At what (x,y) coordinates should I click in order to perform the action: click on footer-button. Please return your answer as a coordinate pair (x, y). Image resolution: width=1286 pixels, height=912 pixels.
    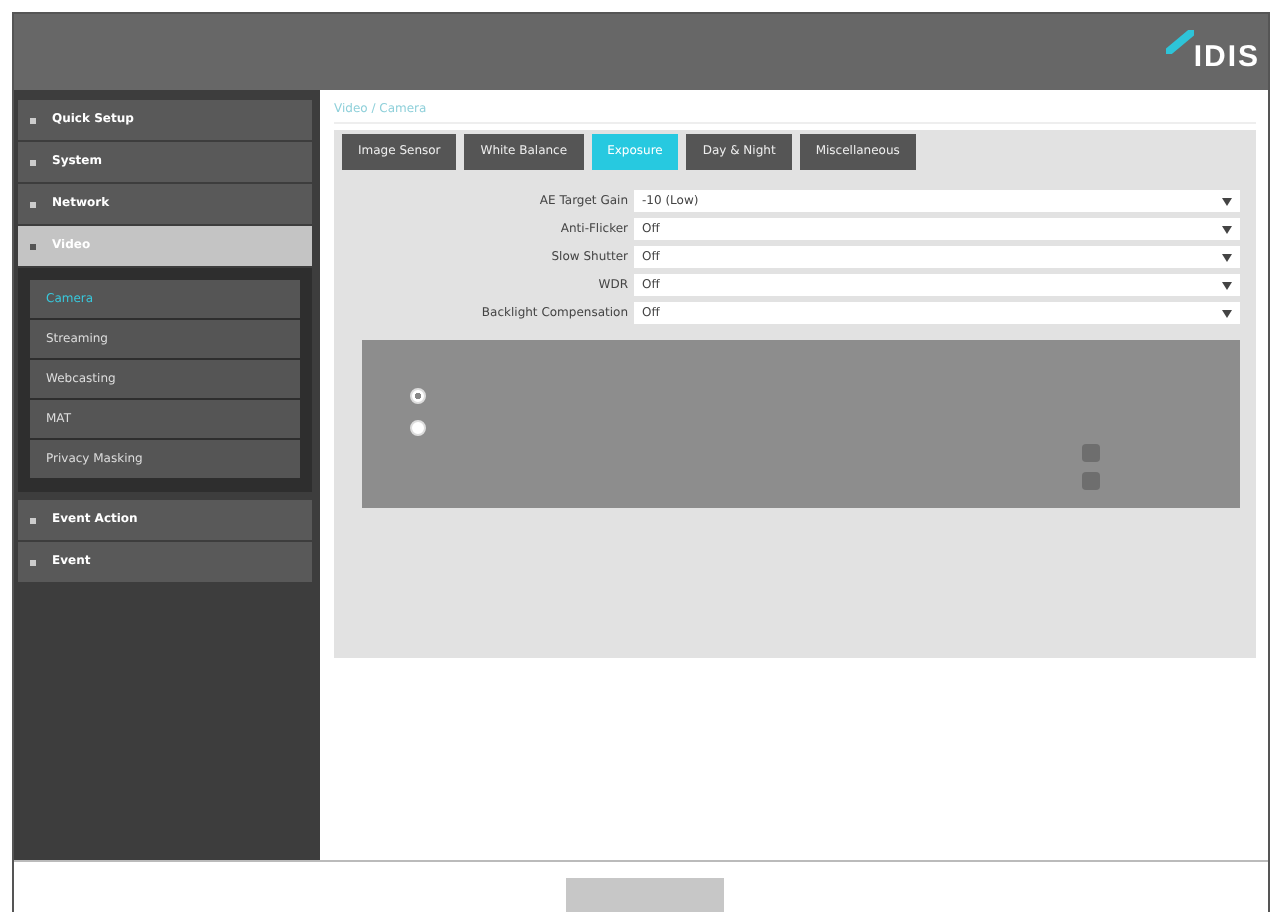
    Looking at the image, I should click on (645, 895).